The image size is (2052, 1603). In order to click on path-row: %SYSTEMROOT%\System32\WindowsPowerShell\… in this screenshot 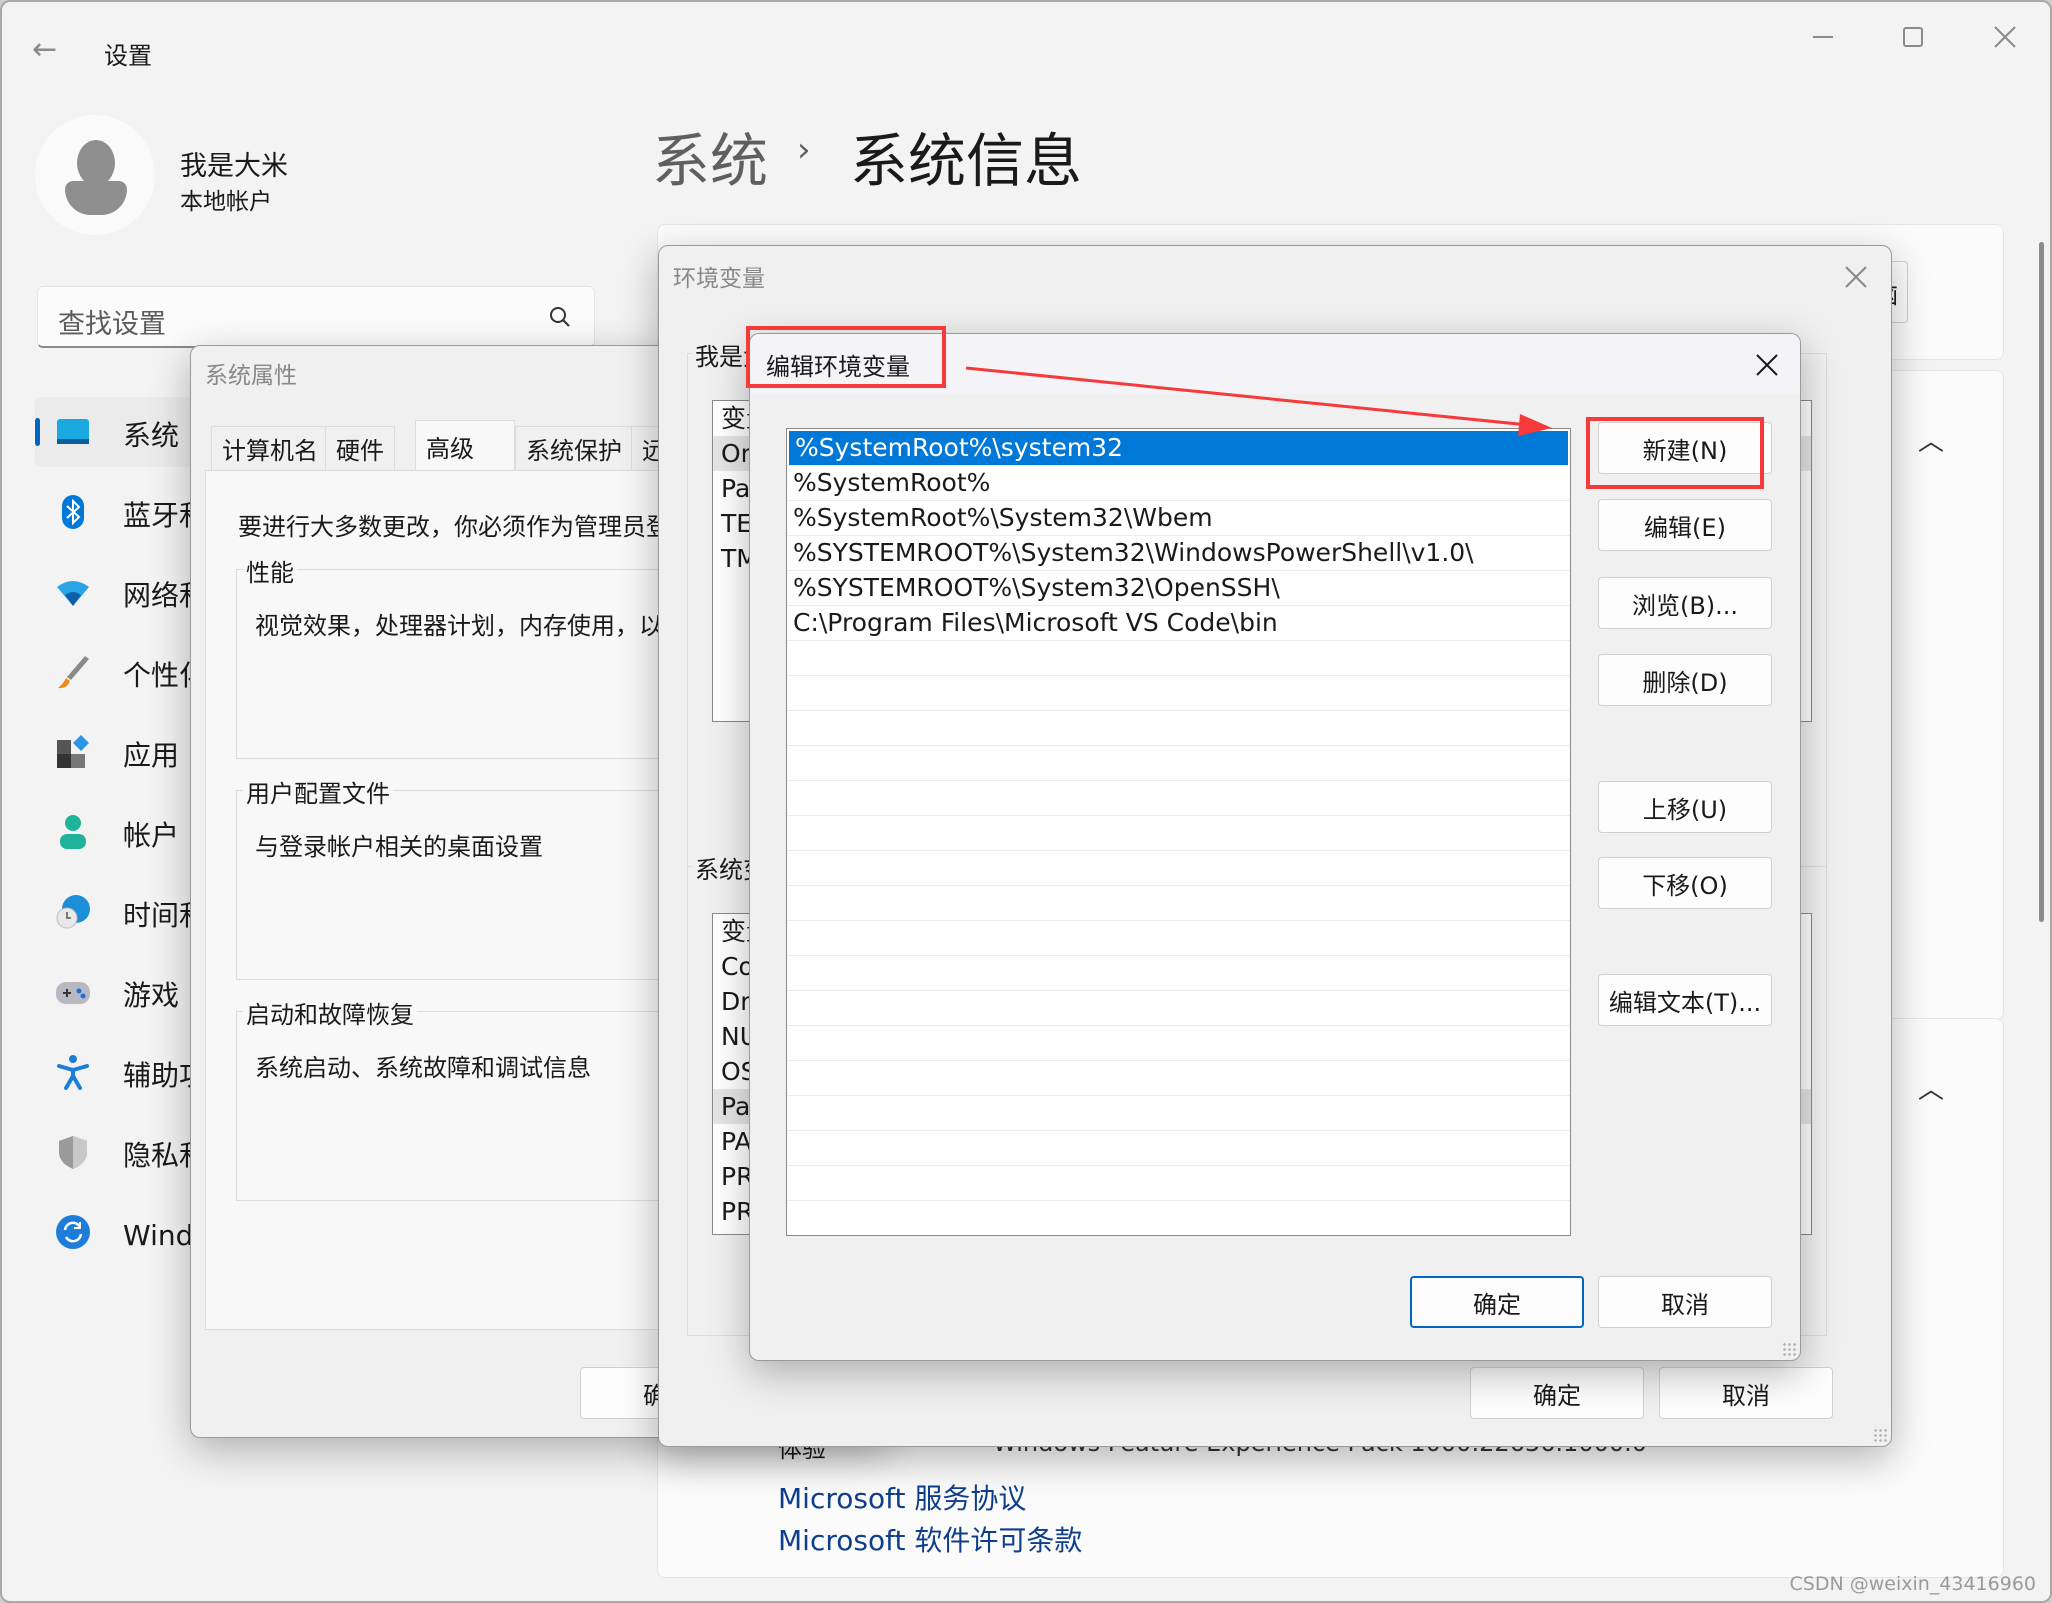, I will do `click(1178, 553)`.